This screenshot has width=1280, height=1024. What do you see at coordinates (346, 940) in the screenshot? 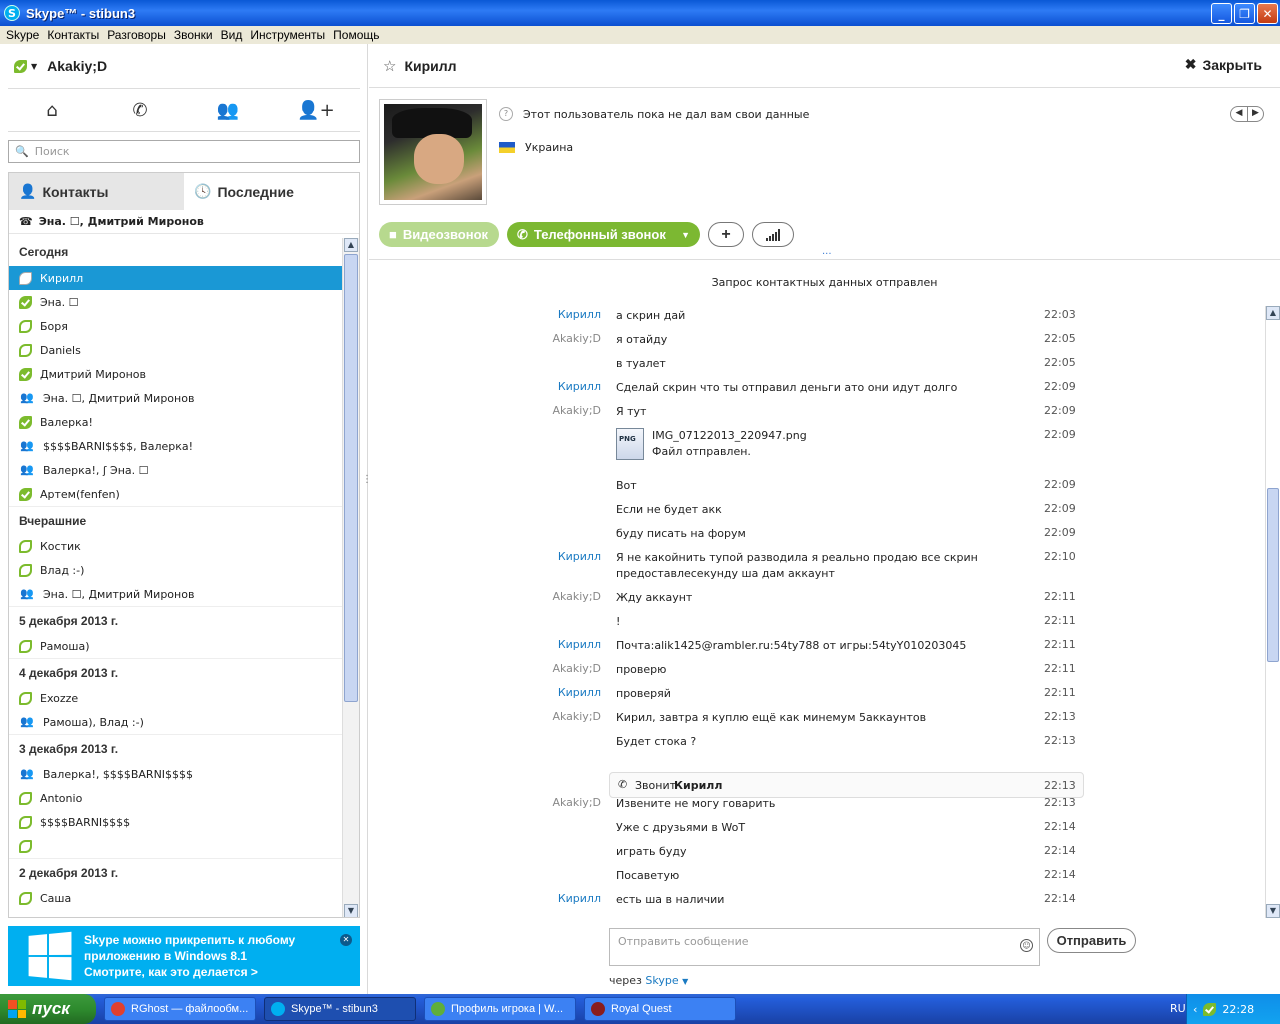
I see `promo-close-icon: ✕` at bounding box center [346, 940].